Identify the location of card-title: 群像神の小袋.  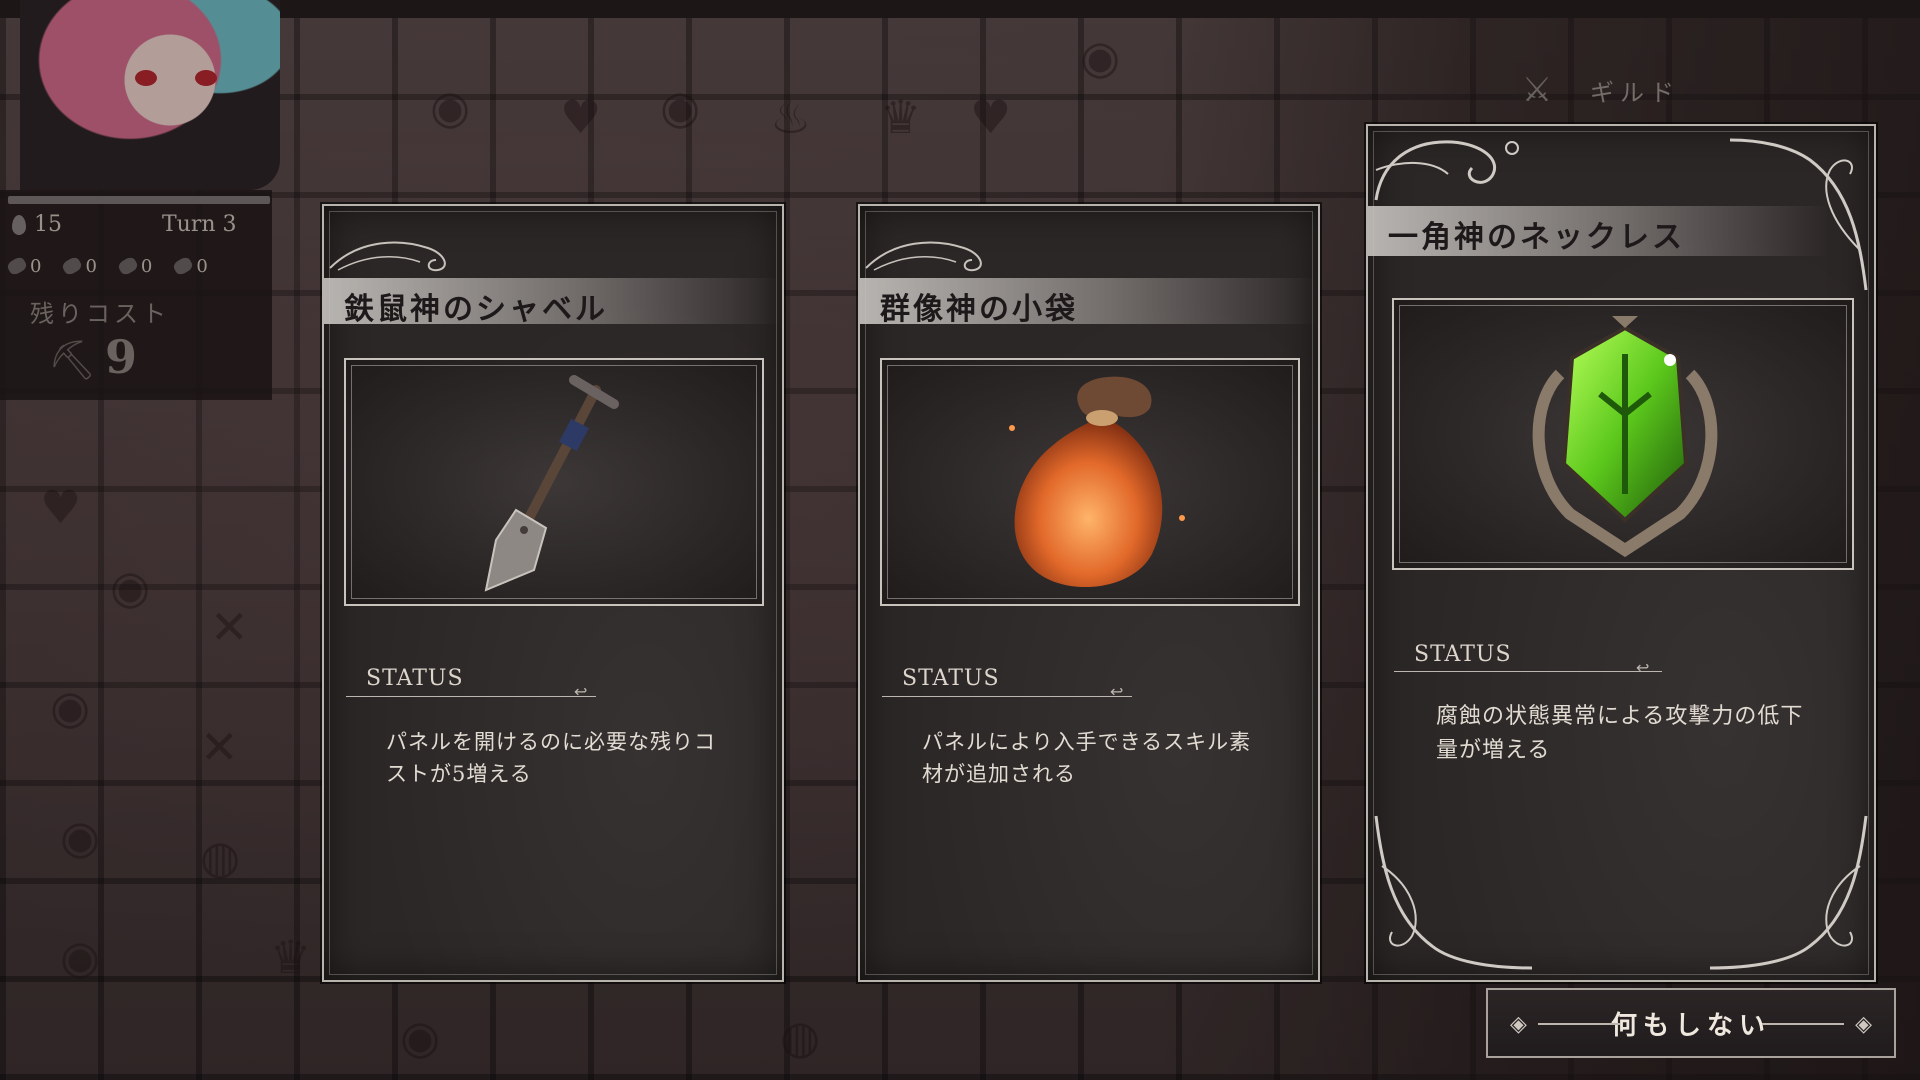
(979, 309).